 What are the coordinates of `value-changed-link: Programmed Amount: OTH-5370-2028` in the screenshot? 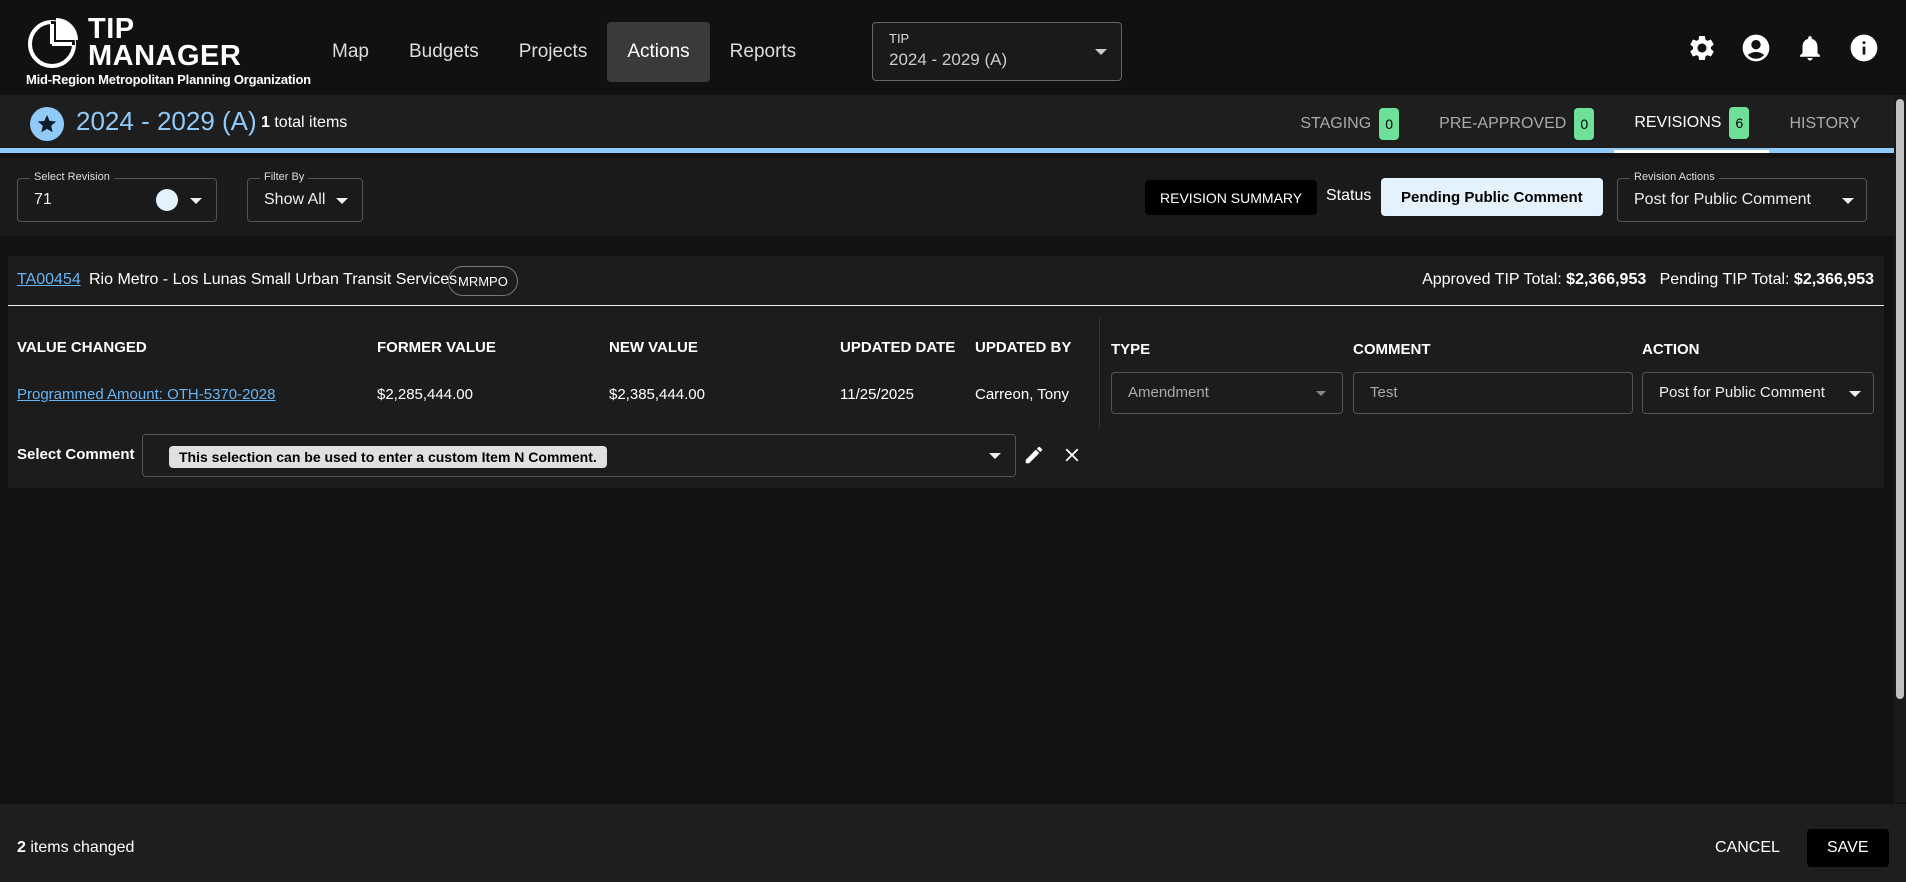 It's located at (146, 394).